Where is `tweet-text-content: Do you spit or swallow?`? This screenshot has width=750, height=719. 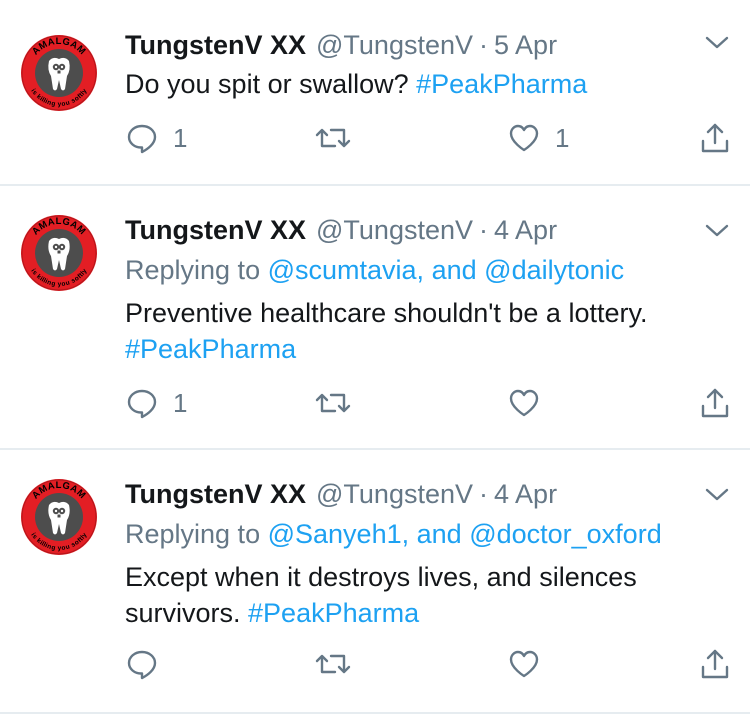
tweet-text-content: Do you spit or swallow? is located at coordinates (267, 84).